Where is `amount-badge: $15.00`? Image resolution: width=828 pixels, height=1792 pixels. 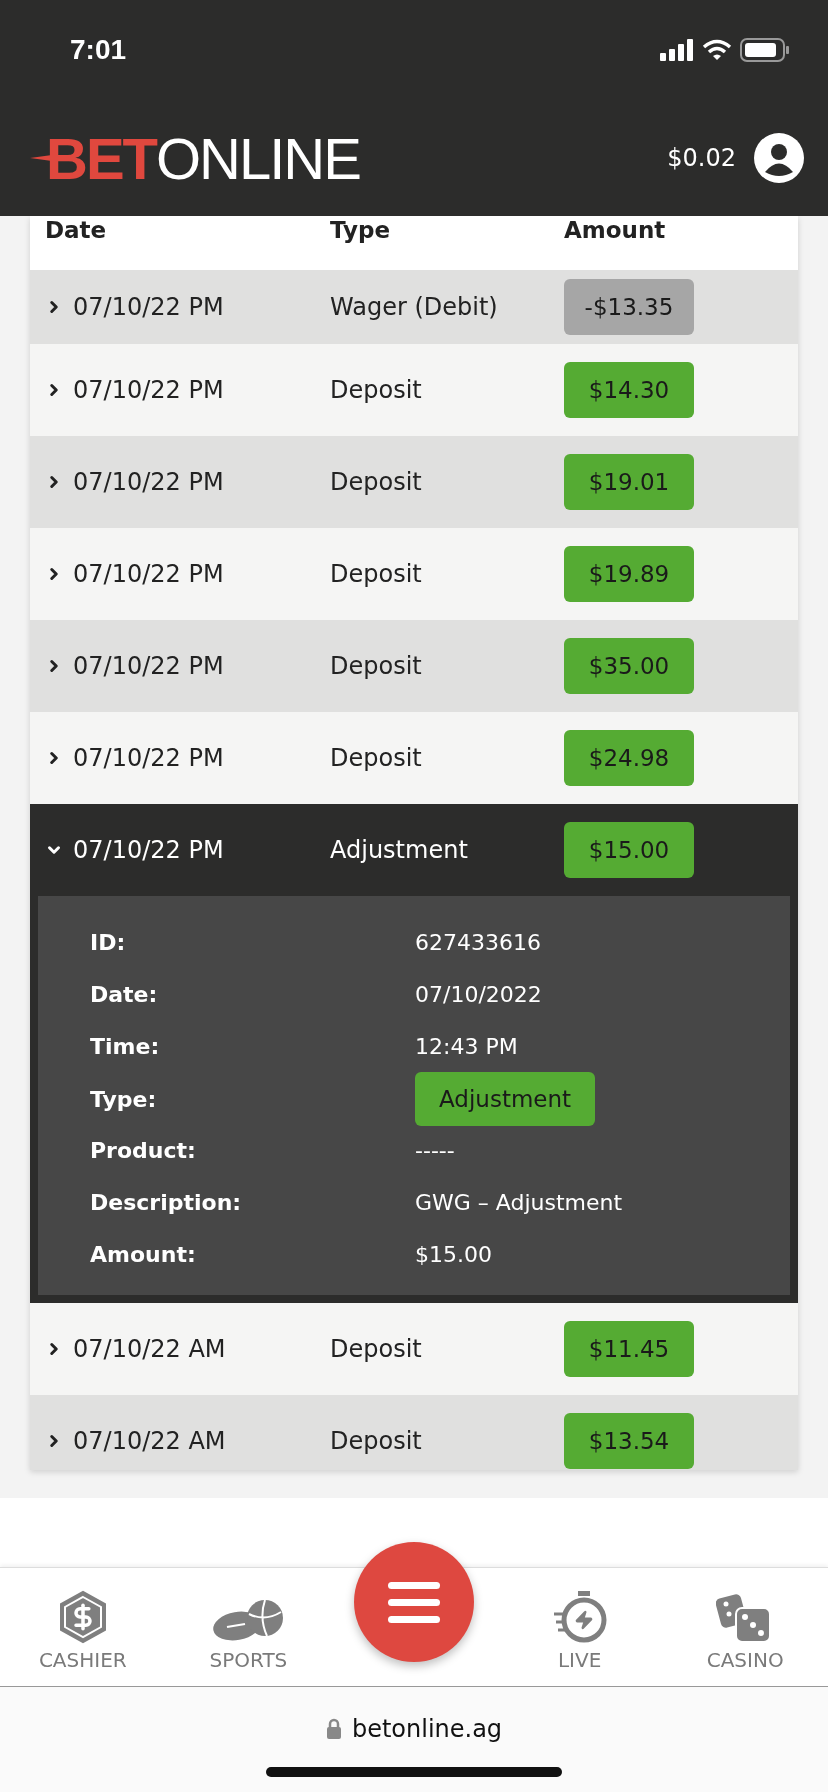
amount-badge: $15.00 is located at coordinates (629, 850).